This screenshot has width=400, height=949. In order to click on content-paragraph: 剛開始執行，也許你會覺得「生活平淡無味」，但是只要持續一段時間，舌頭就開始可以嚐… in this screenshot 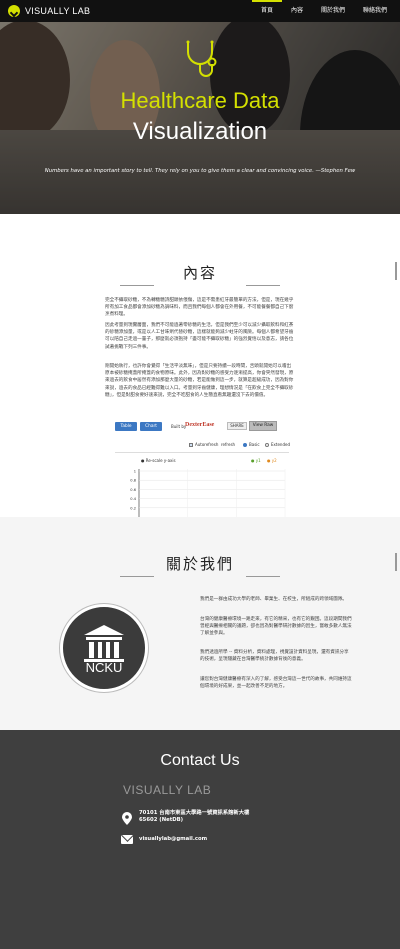, I will do `click(199, 381)`.